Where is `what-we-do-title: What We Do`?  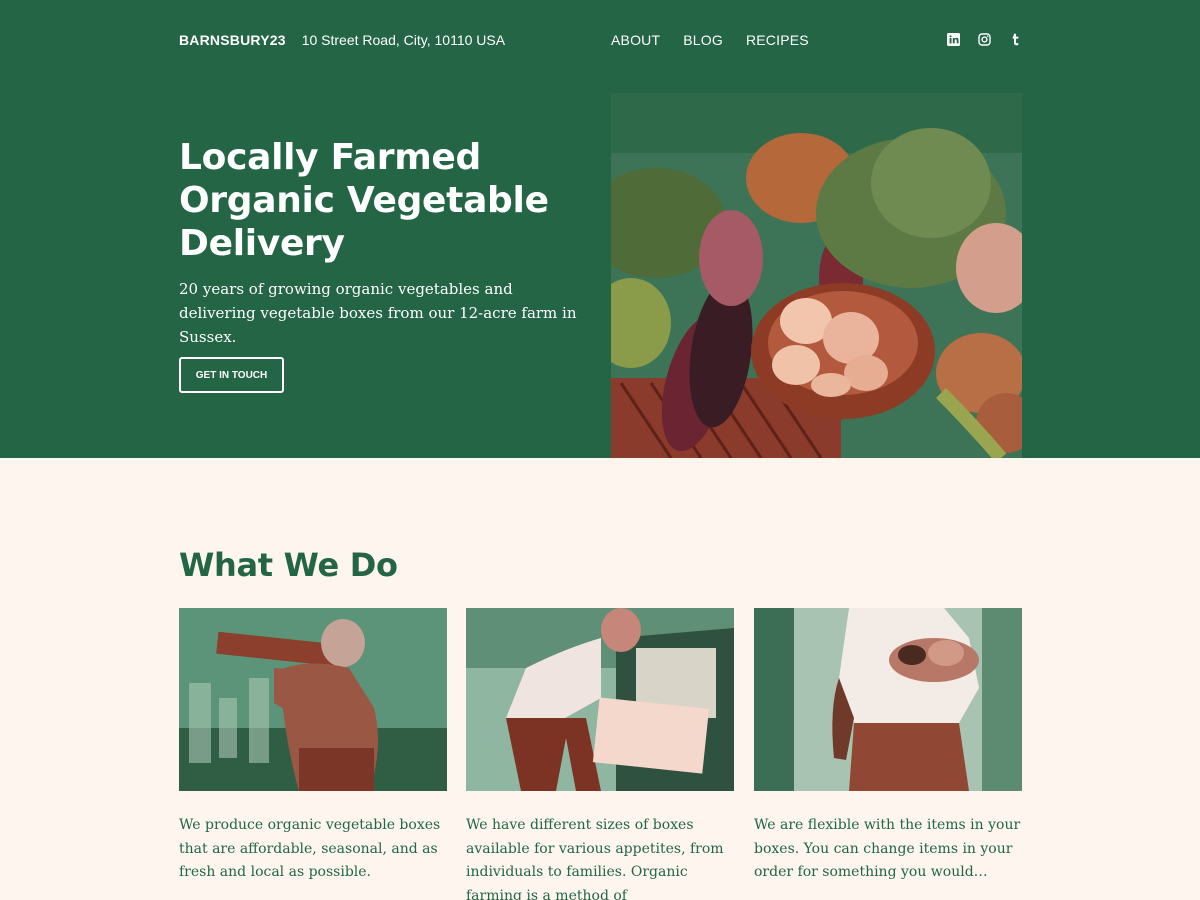 what-we-do-title: What We Do is located at coordinates (288, 565).